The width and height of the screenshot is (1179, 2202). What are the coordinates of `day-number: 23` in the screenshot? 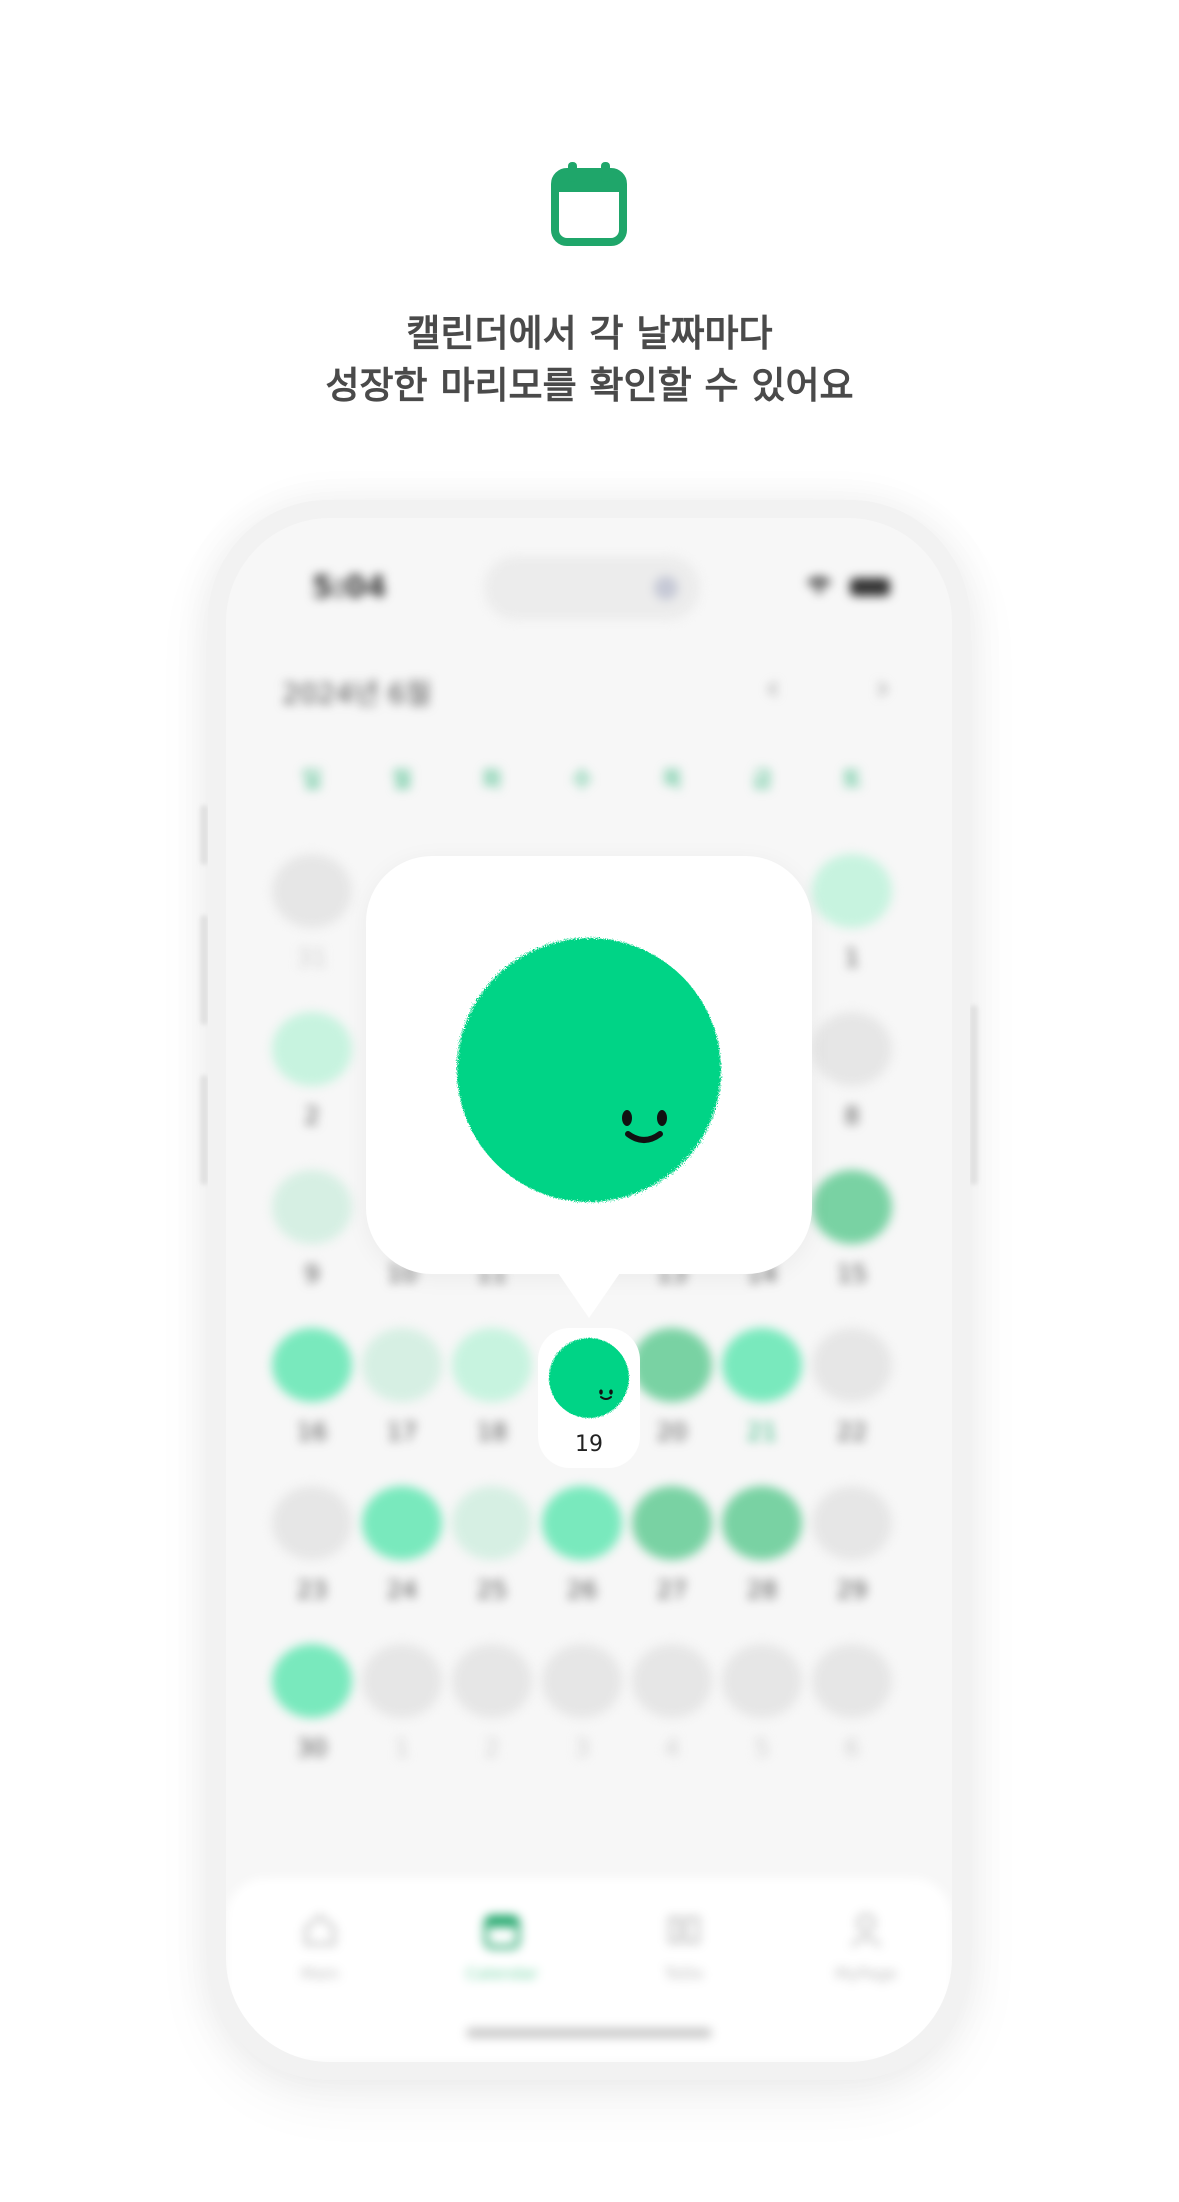 It's located at (312, 1590).